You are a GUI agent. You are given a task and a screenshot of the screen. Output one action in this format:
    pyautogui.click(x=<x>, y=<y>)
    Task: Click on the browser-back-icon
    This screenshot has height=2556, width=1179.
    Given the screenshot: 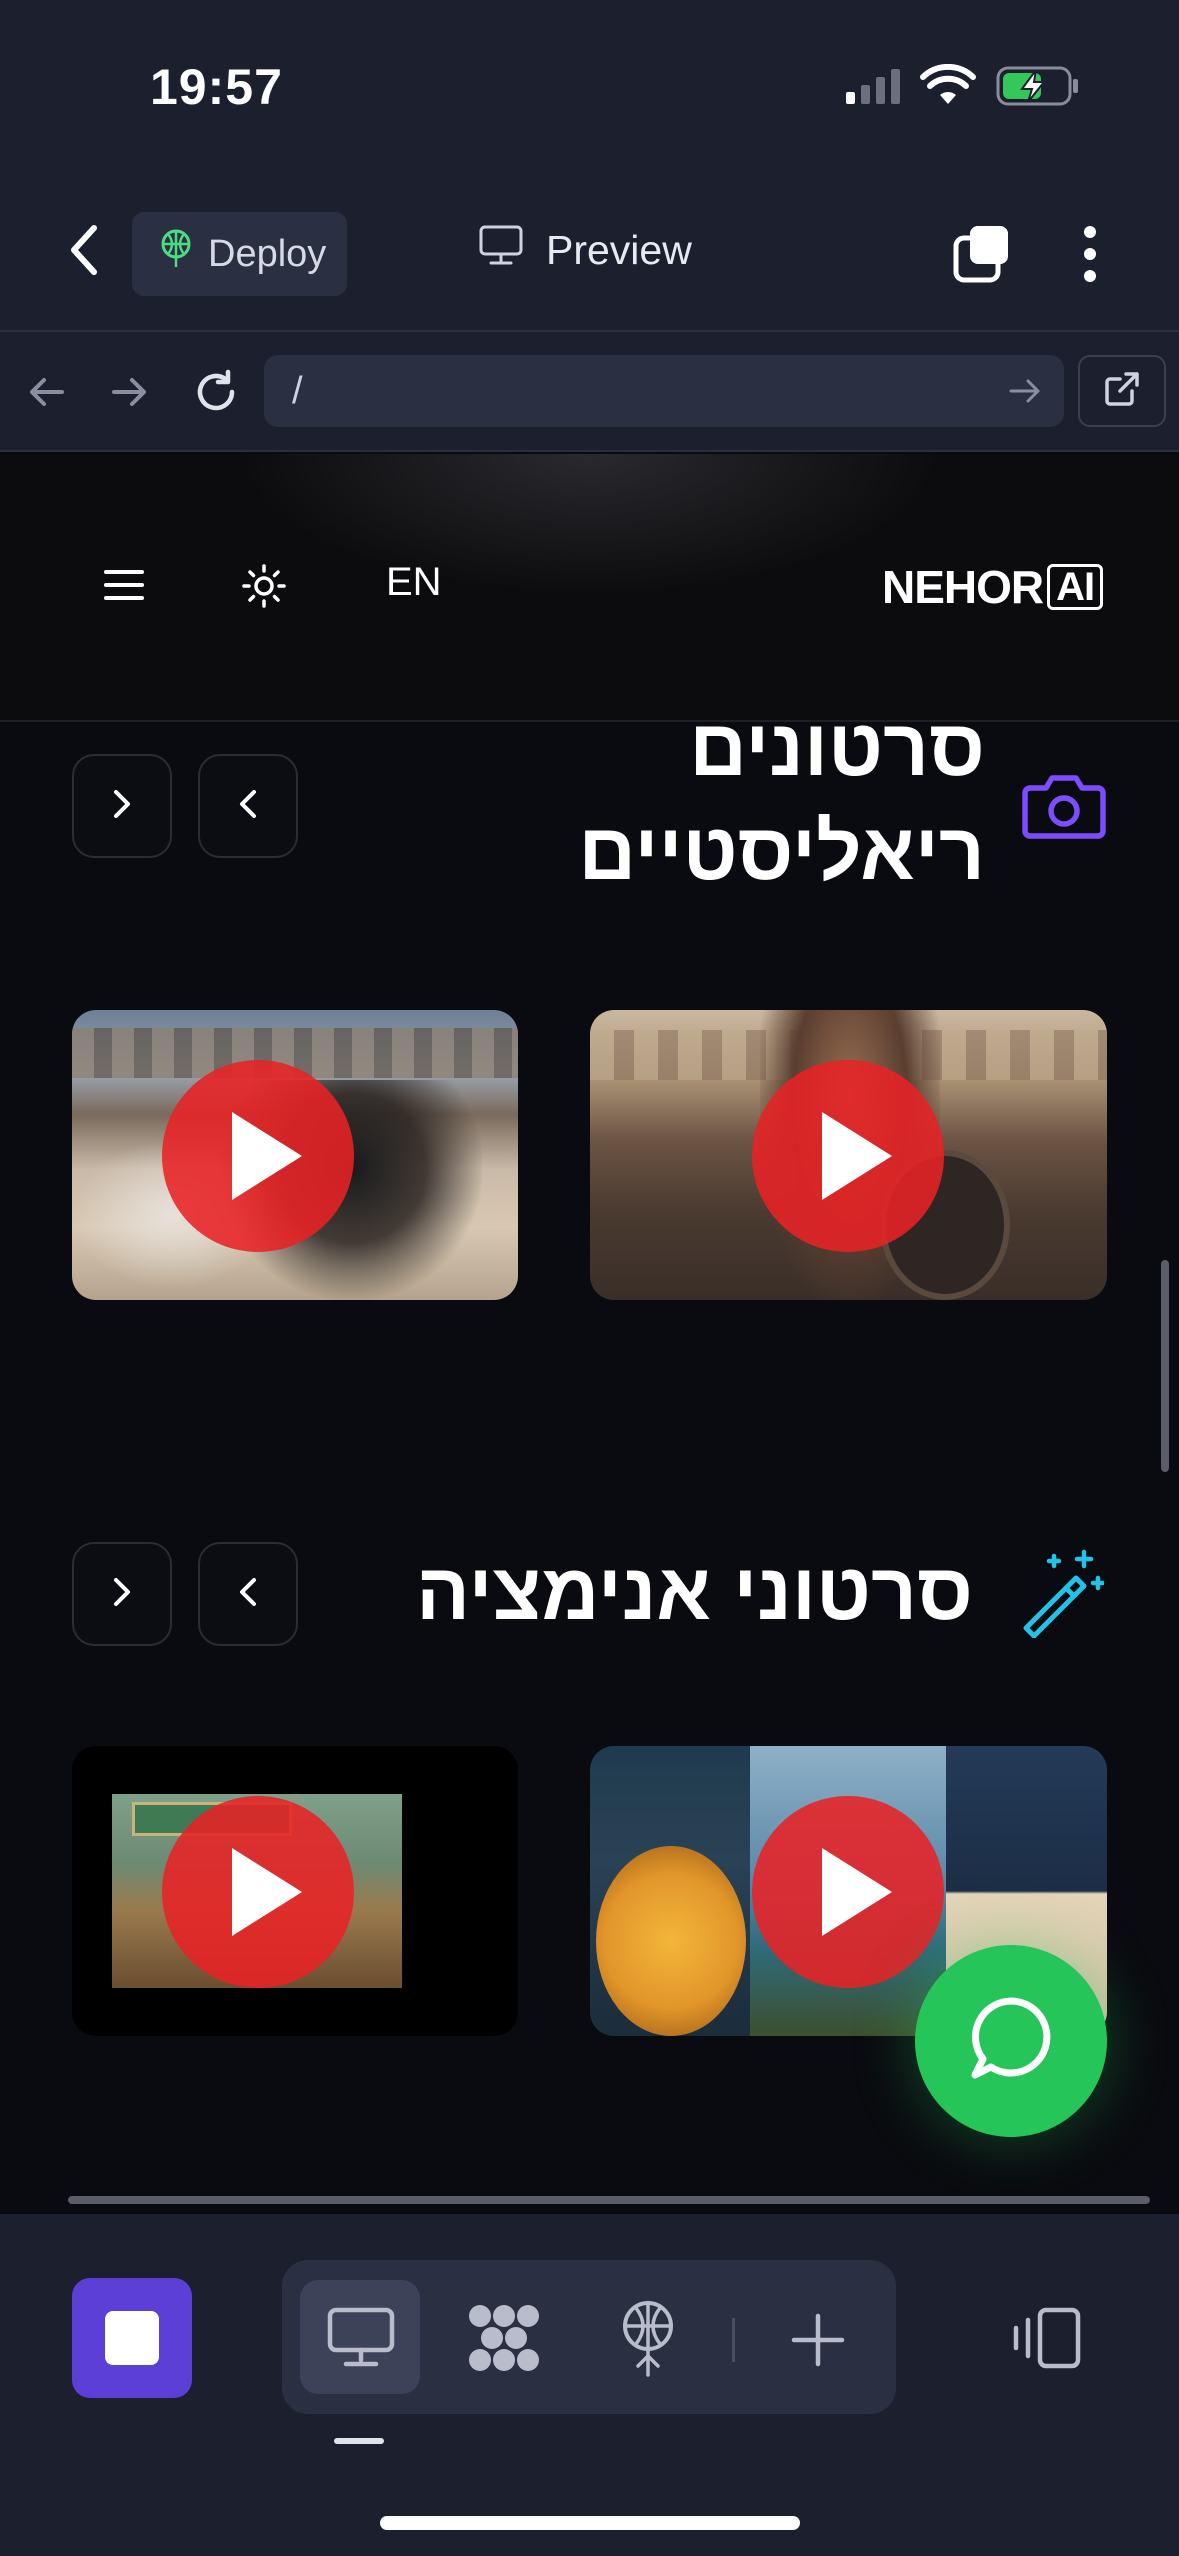 What is the action you would take?
    pyautogui.click(x=46, y=392)
    